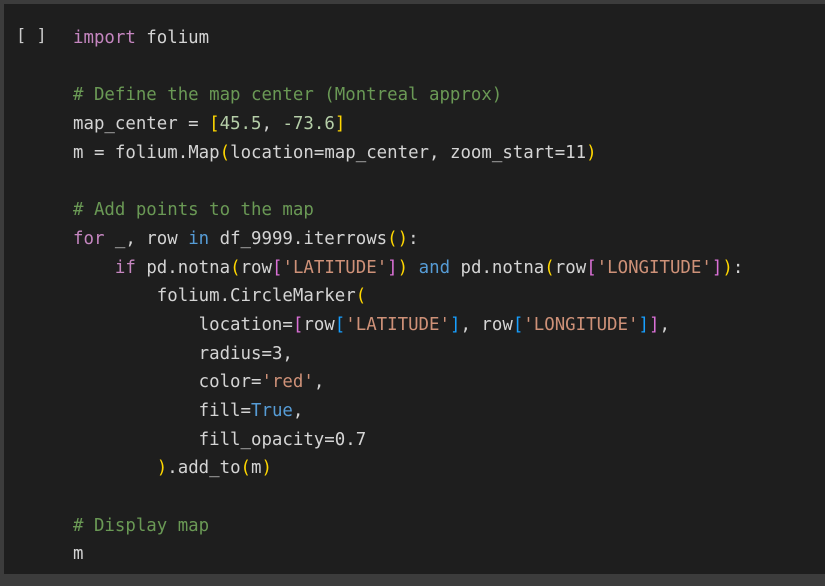  I want to click on code-token: for, so click(89, 238).